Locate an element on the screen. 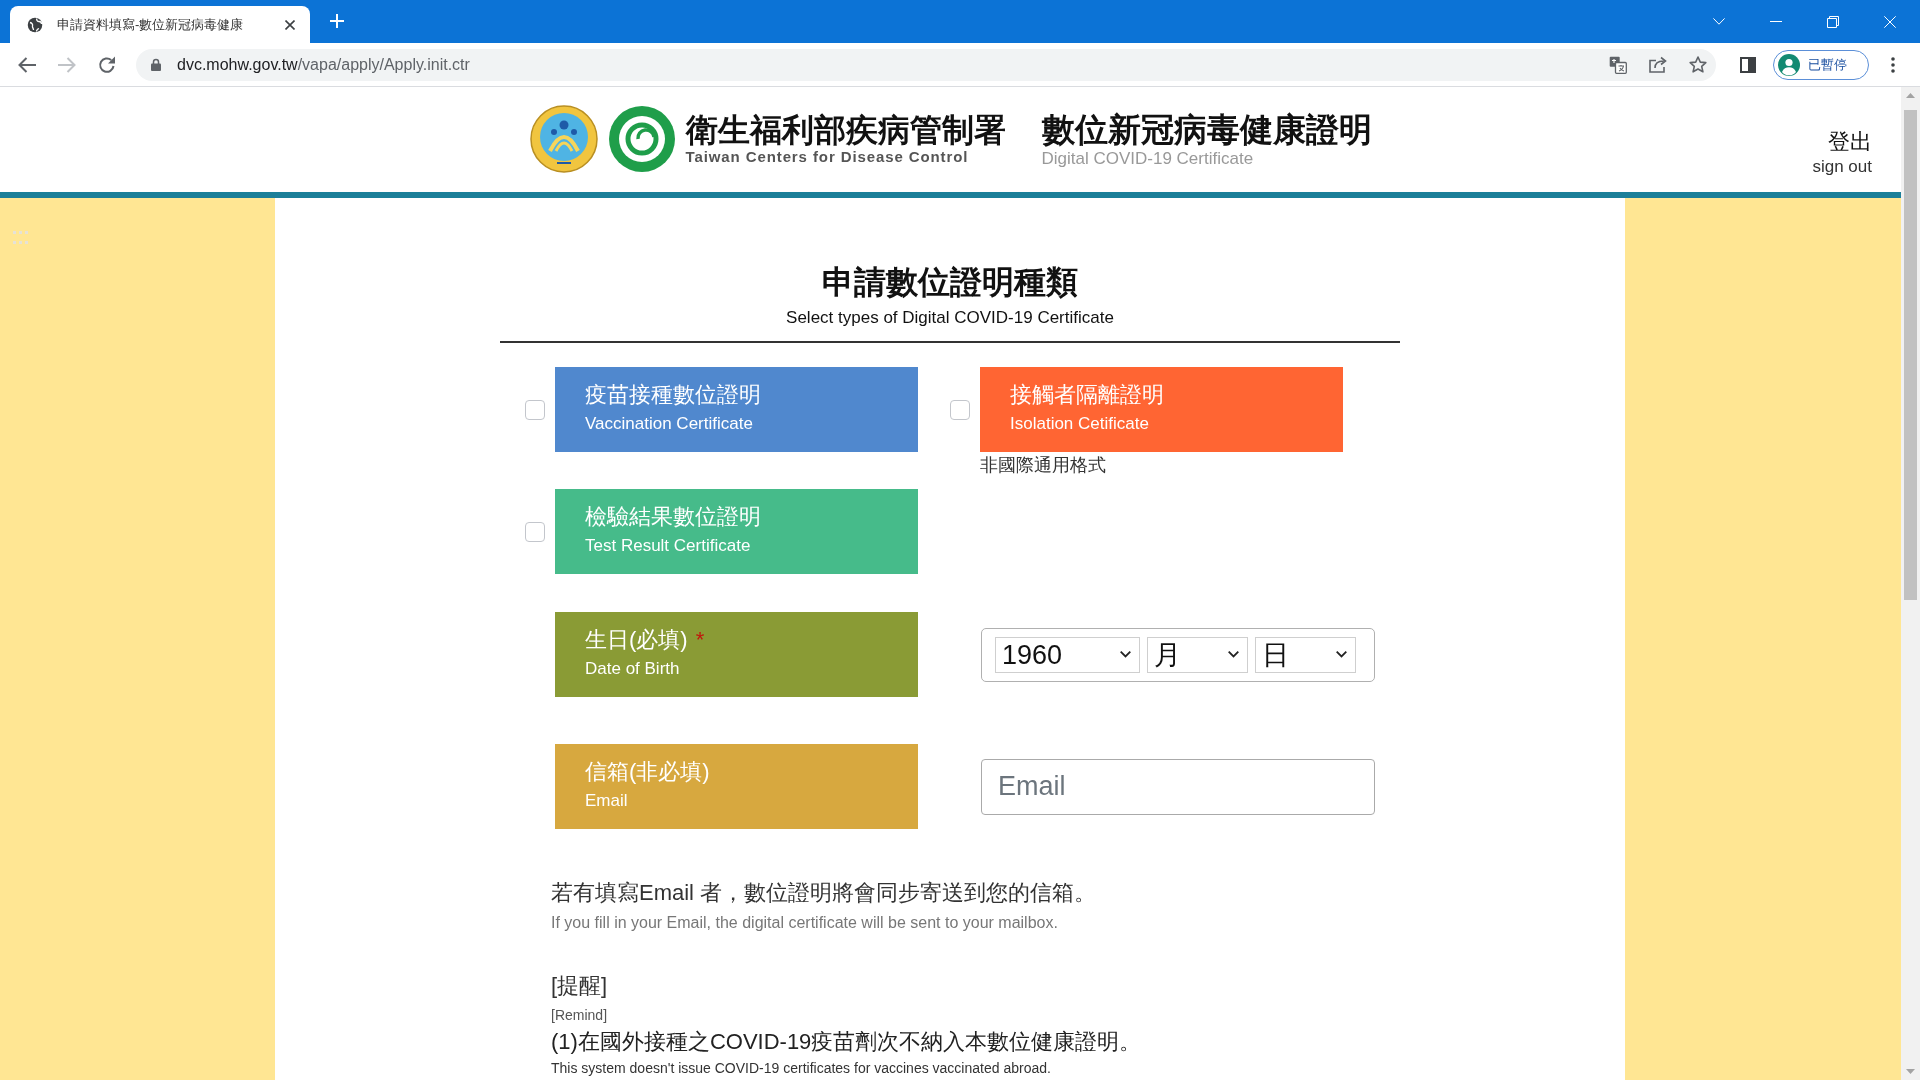  scrollbar-thumb is located at coordinates (1910, 355).